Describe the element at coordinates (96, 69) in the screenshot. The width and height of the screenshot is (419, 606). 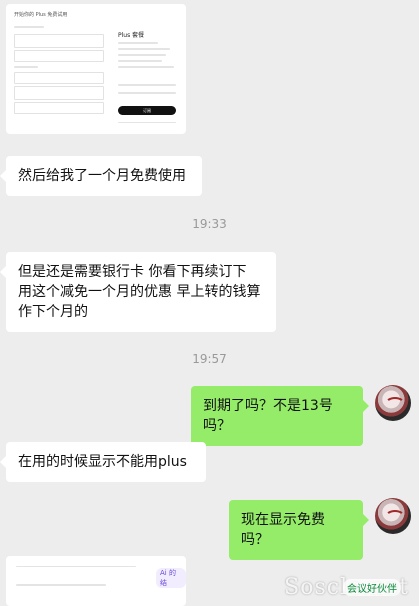
I see `screenshot-image-message: 开始你的 Plus 免费试用 Plus 套餐 订阅` at that location.